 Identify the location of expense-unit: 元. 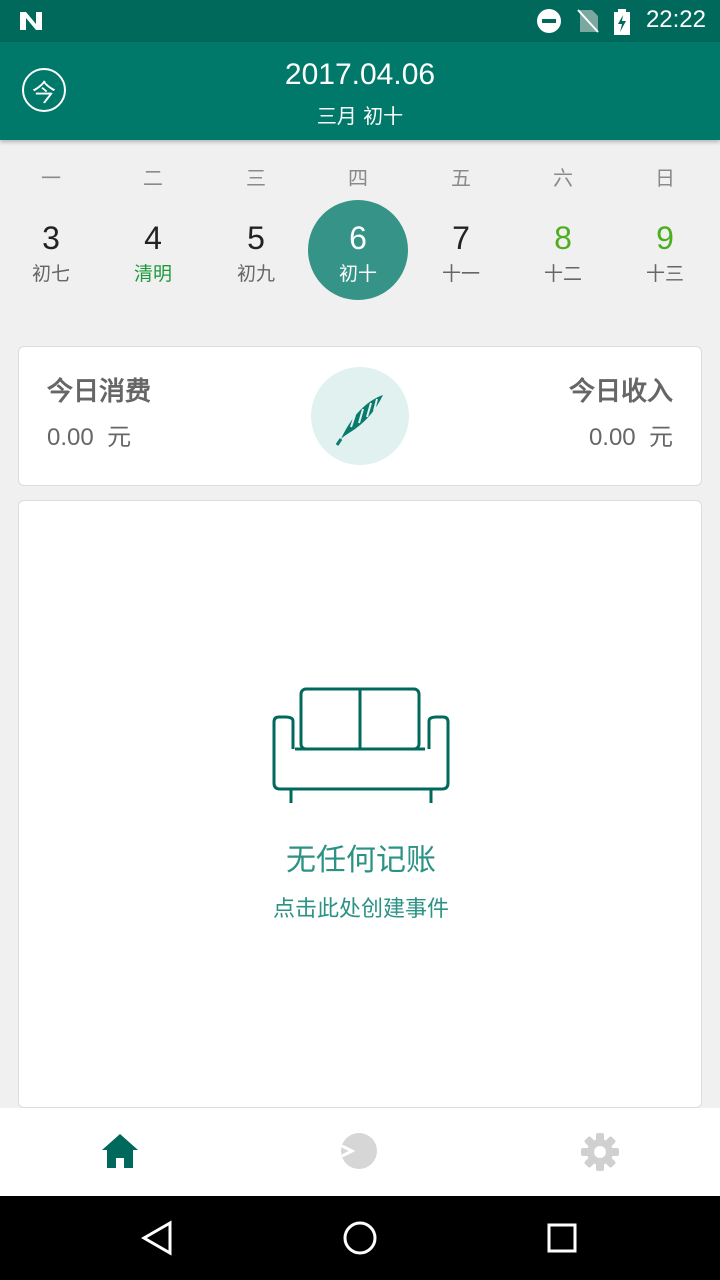
(119, 437).